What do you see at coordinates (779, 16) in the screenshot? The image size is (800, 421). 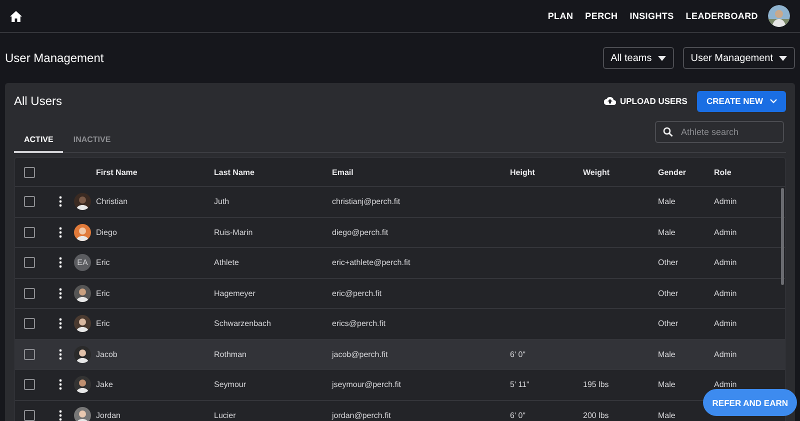 I see `avatar` at bounding box center [779, 16].